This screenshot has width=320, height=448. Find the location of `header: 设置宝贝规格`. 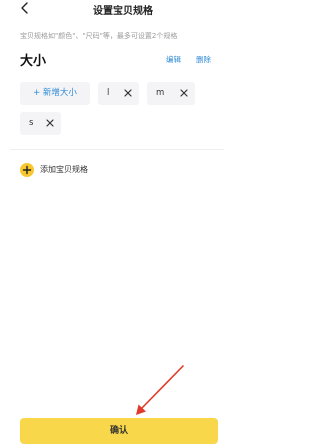

header: 设置宝贝规格 is located at coordinates (123, 9).